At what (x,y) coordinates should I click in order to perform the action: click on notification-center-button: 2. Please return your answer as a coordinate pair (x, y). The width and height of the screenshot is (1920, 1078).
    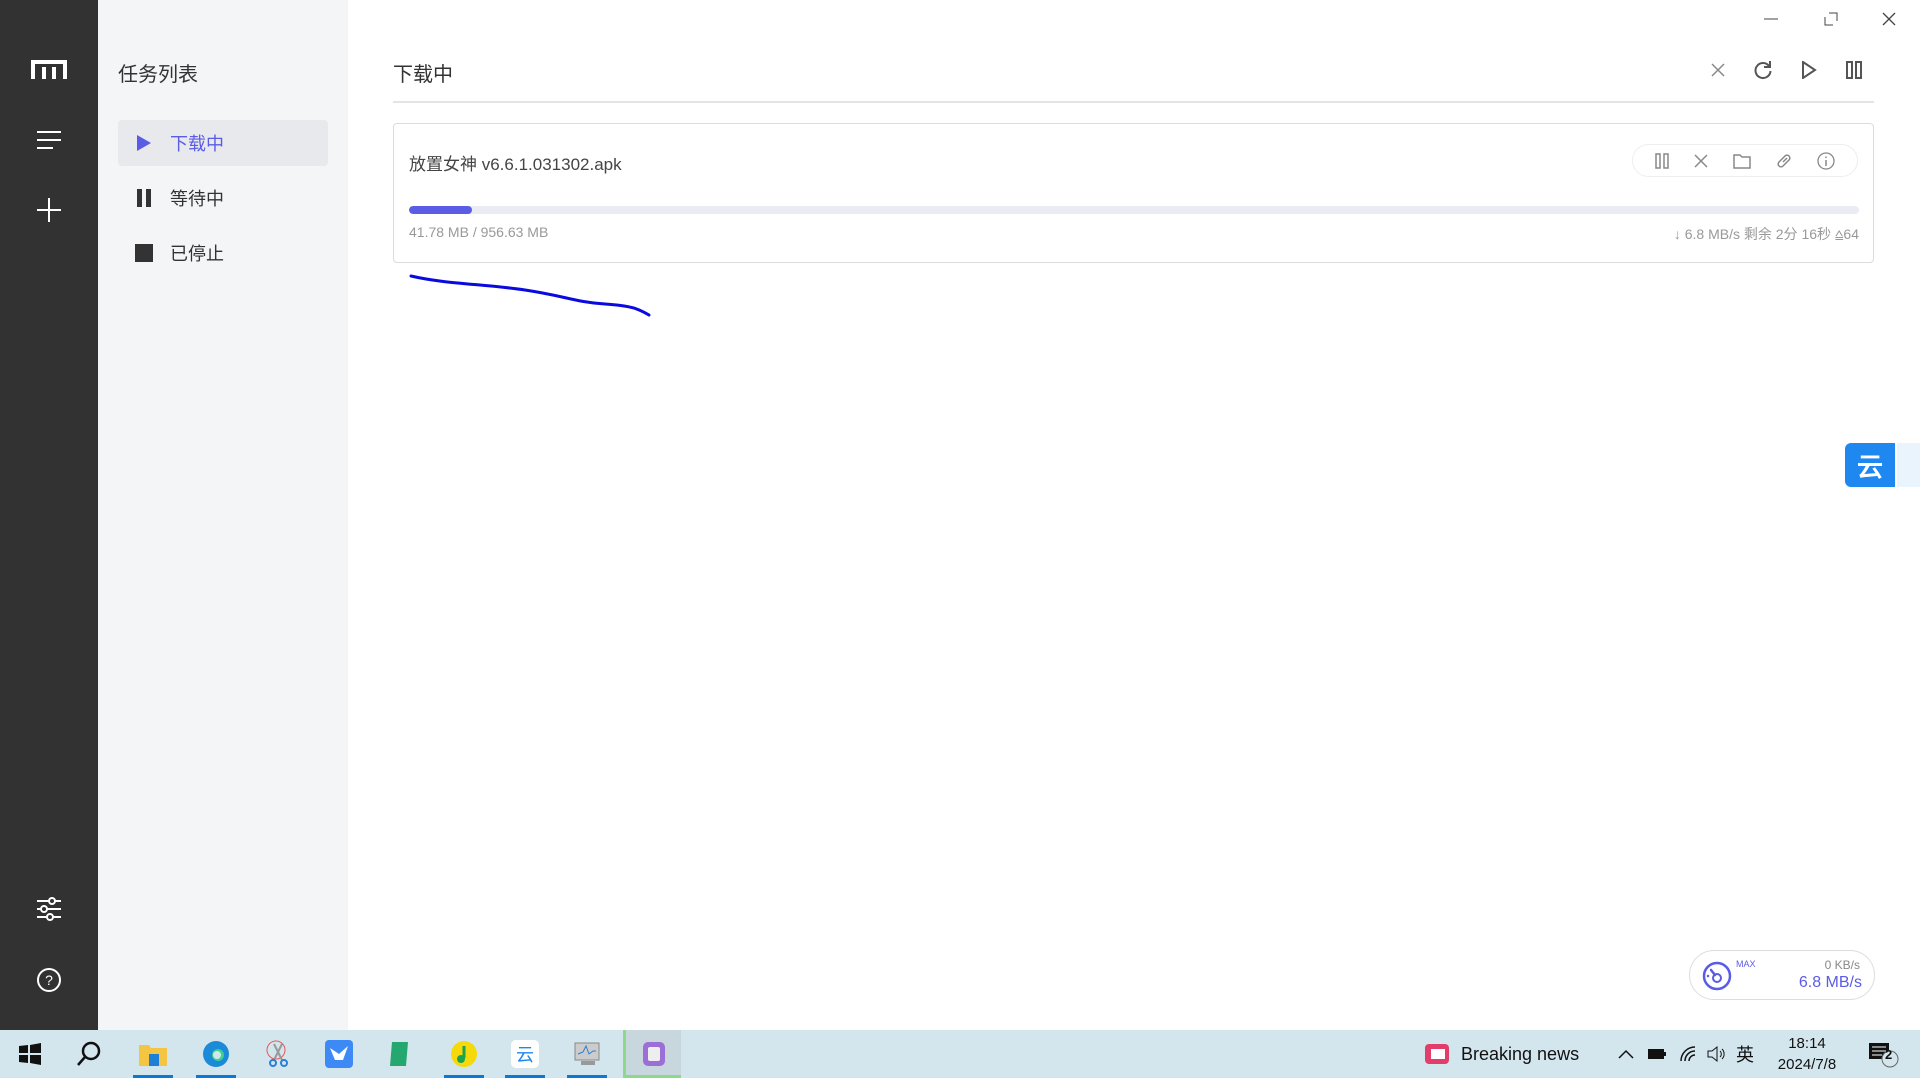
    Looking at the image, I should click on (1885, 1054).